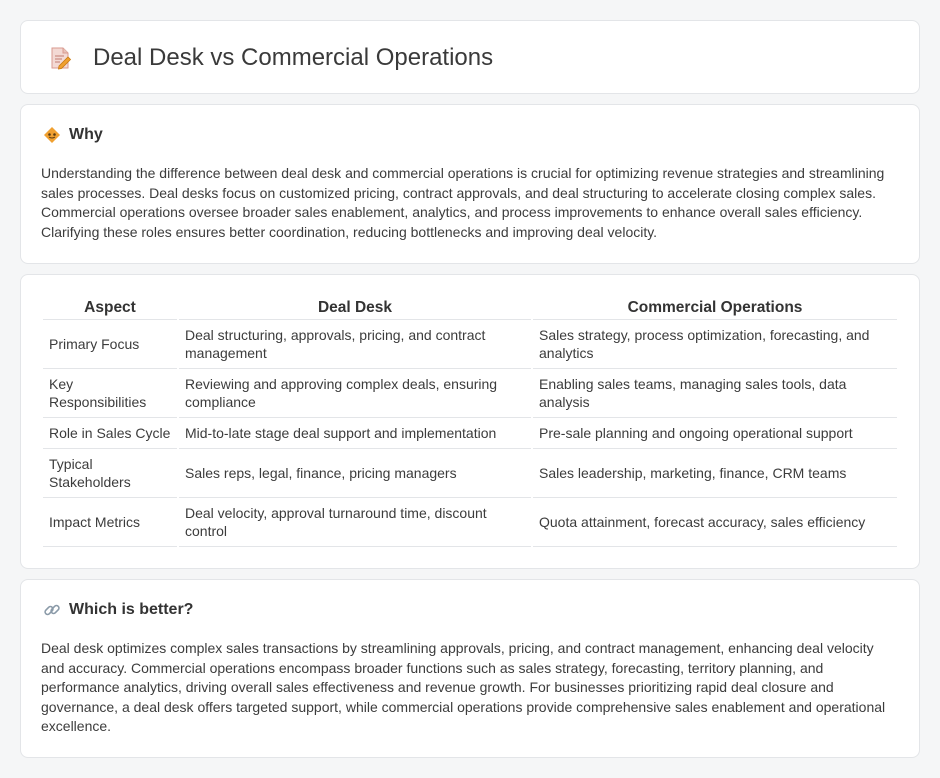 The height and width of the screenshot is (778, 940). I want to click on page-title: Deal Desk vs Commercial Operations, so click(293, 57).